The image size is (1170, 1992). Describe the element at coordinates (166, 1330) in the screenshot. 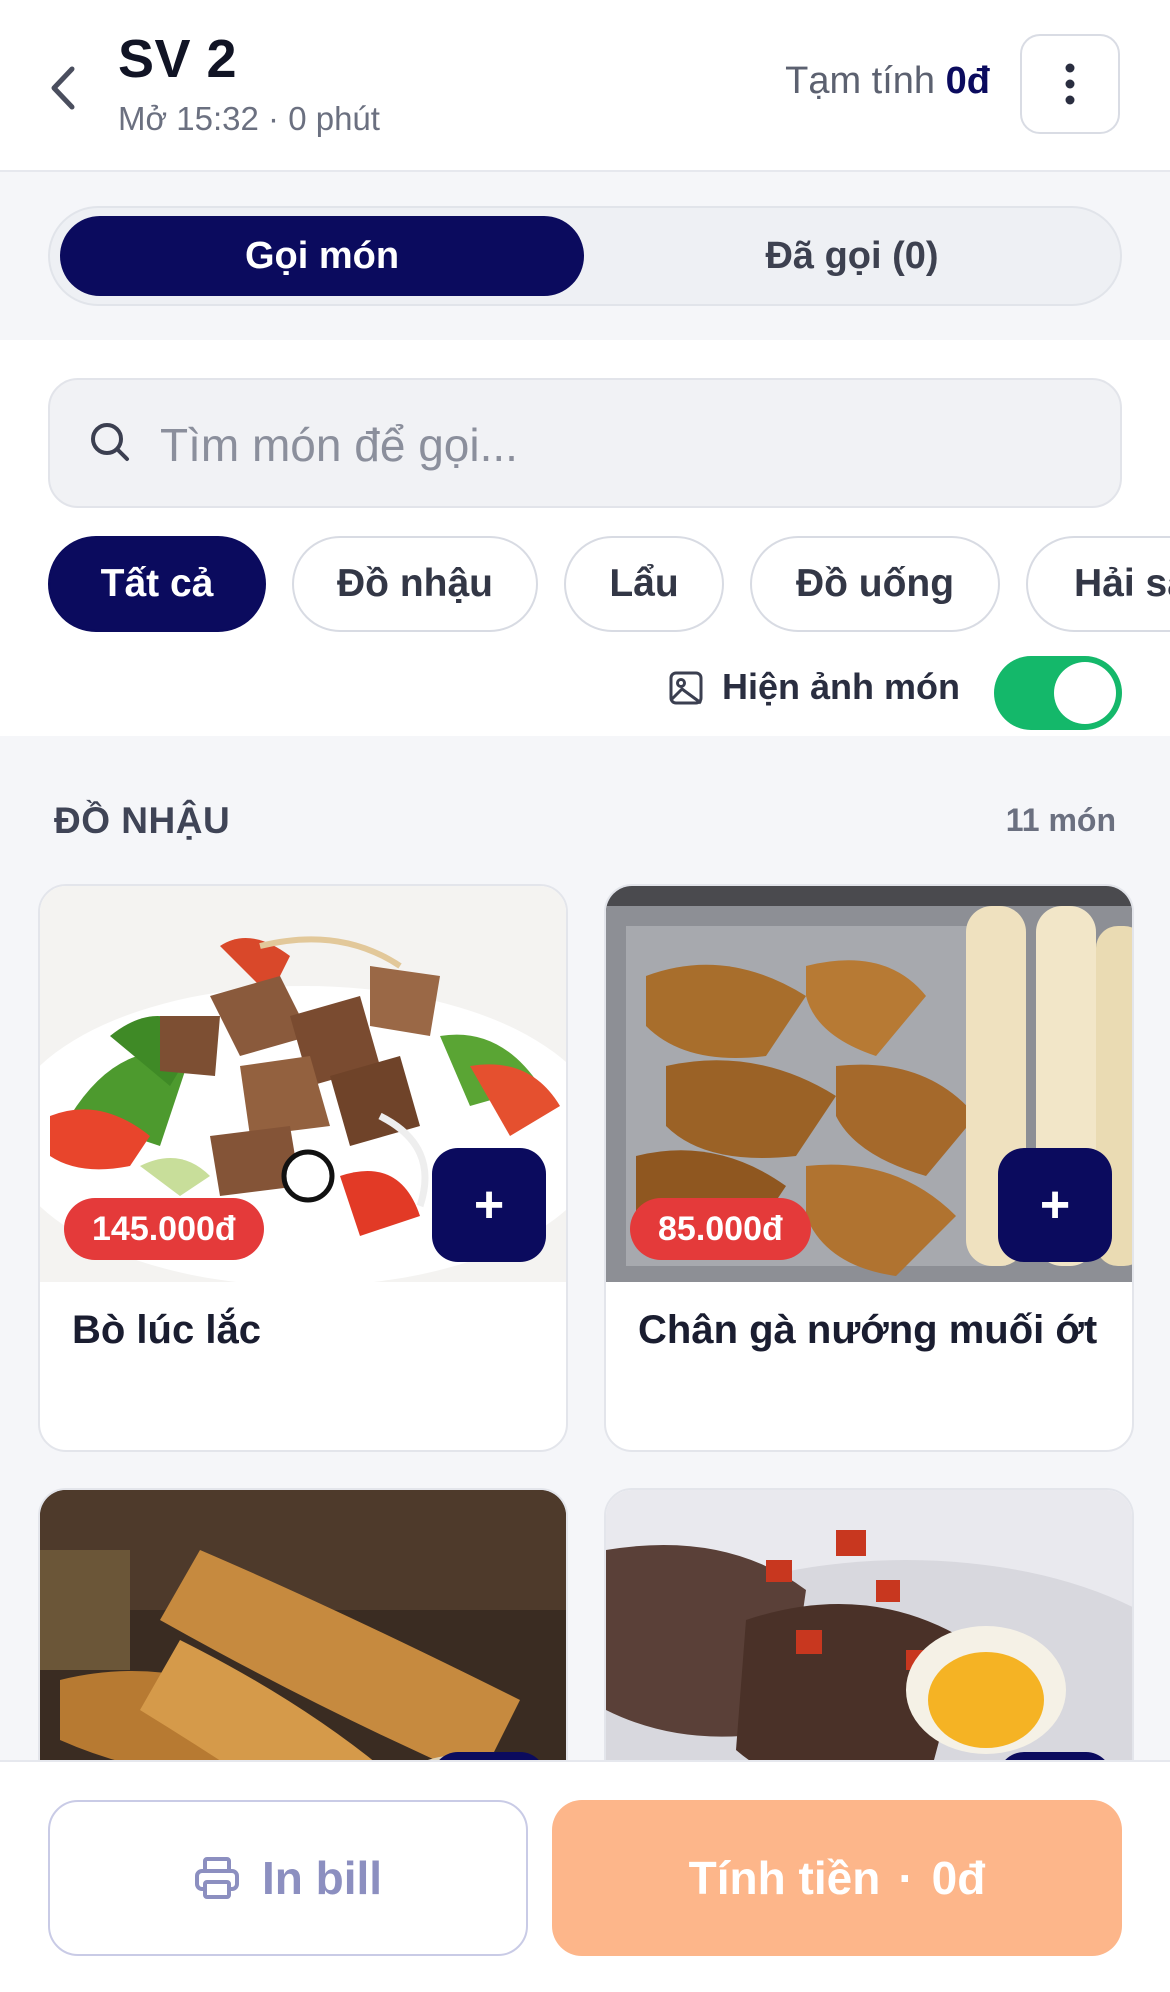

I see `menu-item-name: Bò lúc lắc` at that location.